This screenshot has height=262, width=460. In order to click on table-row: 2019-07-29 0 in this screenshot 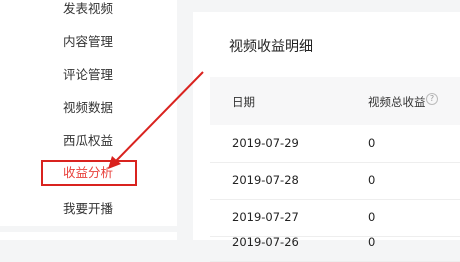, I will do `click(335, 144)`.